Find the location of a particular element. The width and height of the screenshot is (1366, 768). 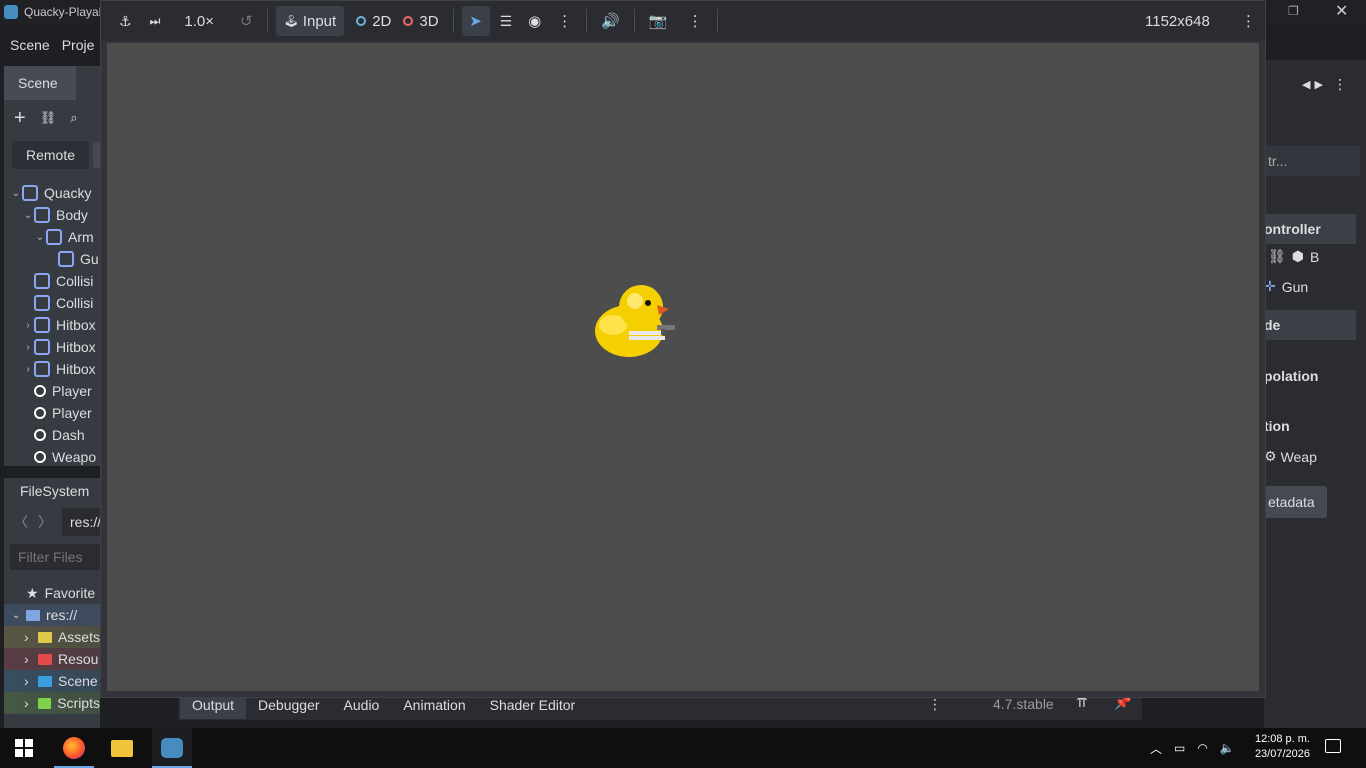

folder-item: › Assets is located at coordinates (52, 637).